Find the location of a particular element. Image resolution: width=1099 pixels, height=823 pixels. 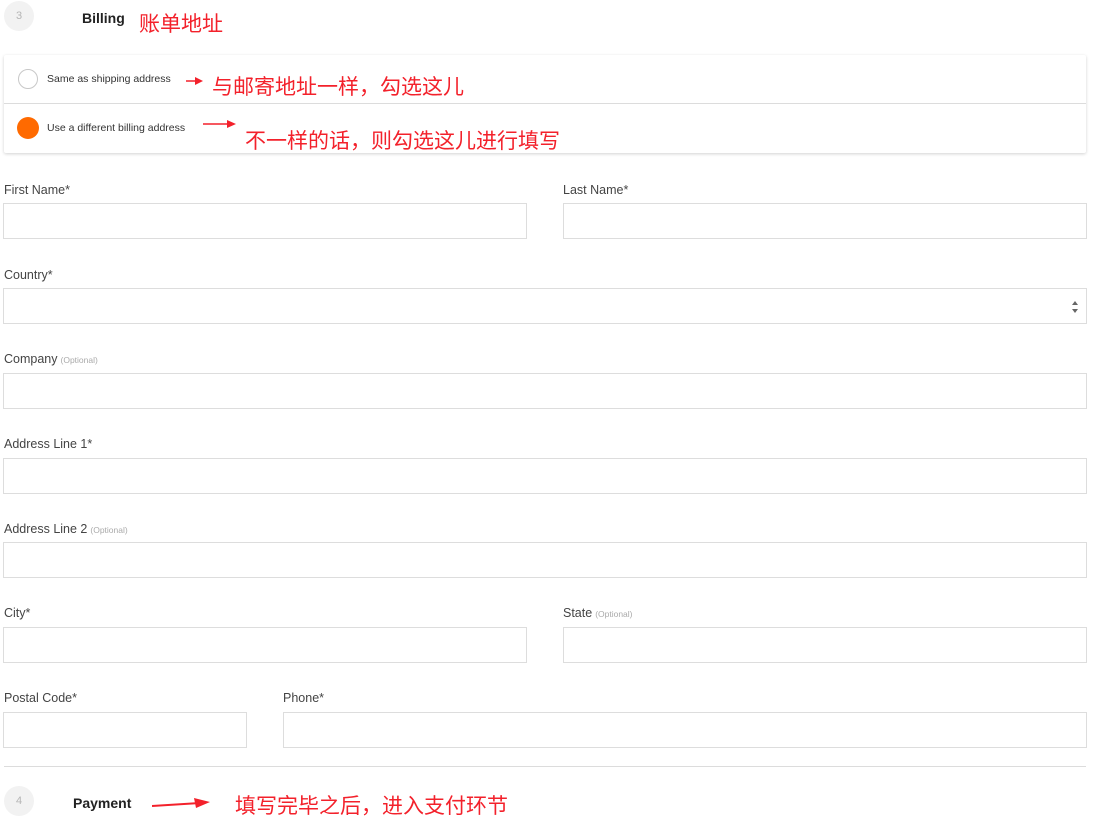

city-label: City* is located at coordinates (17, 613).